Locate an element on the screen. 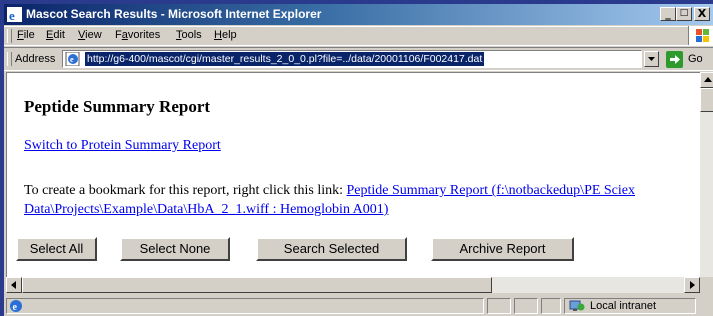 This screenshot has width=713, height=316. menu-favorites: Favorites is located at coordinates (137, 35).